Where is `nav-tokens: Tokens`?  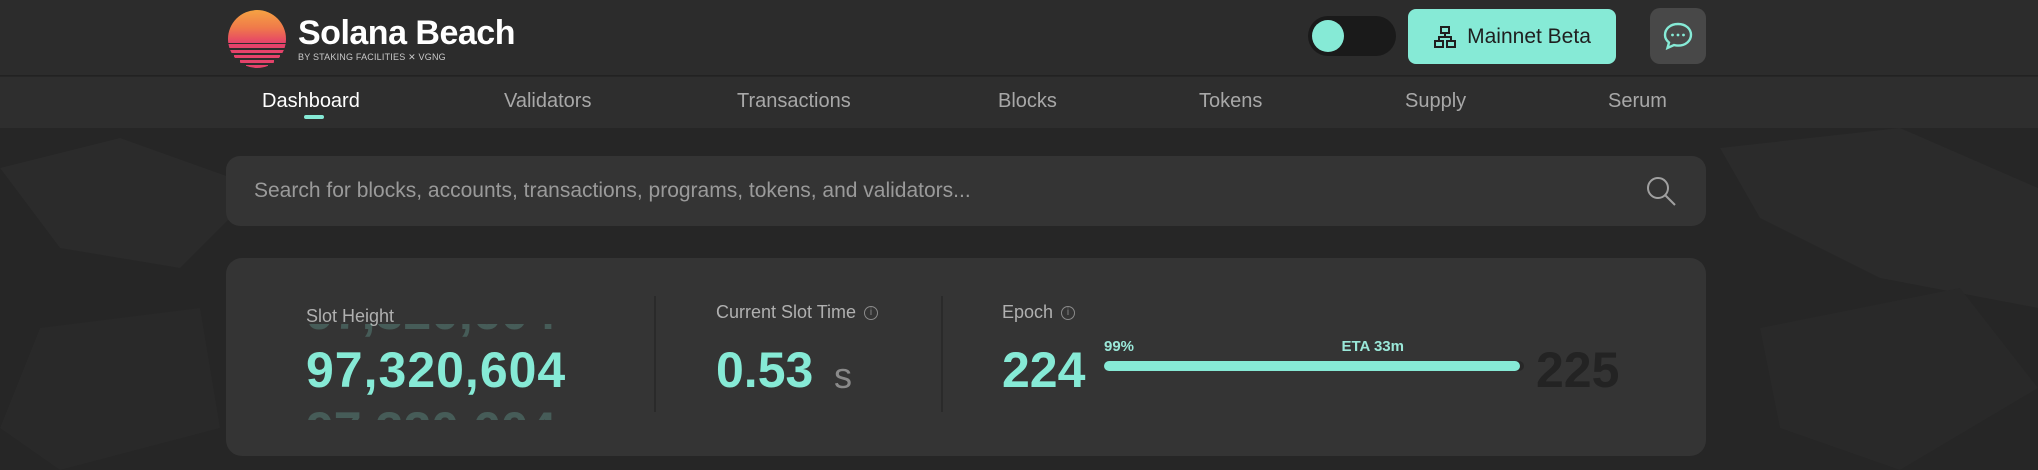
nav-tokens: Tokens is located at coordinates (1230, 101).